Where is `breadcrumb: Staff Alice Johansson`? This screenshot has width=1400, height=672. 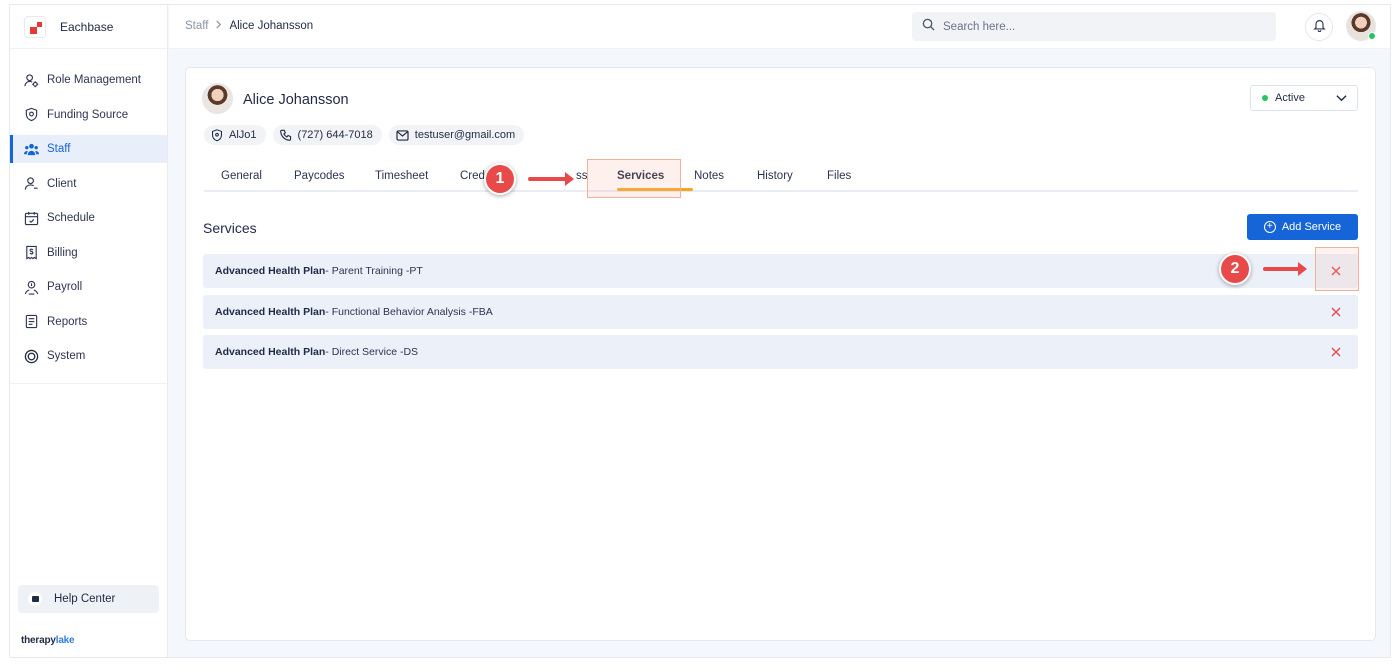 breadcrumb: Staff Alice Johansson is located at coordinates (249, 26).